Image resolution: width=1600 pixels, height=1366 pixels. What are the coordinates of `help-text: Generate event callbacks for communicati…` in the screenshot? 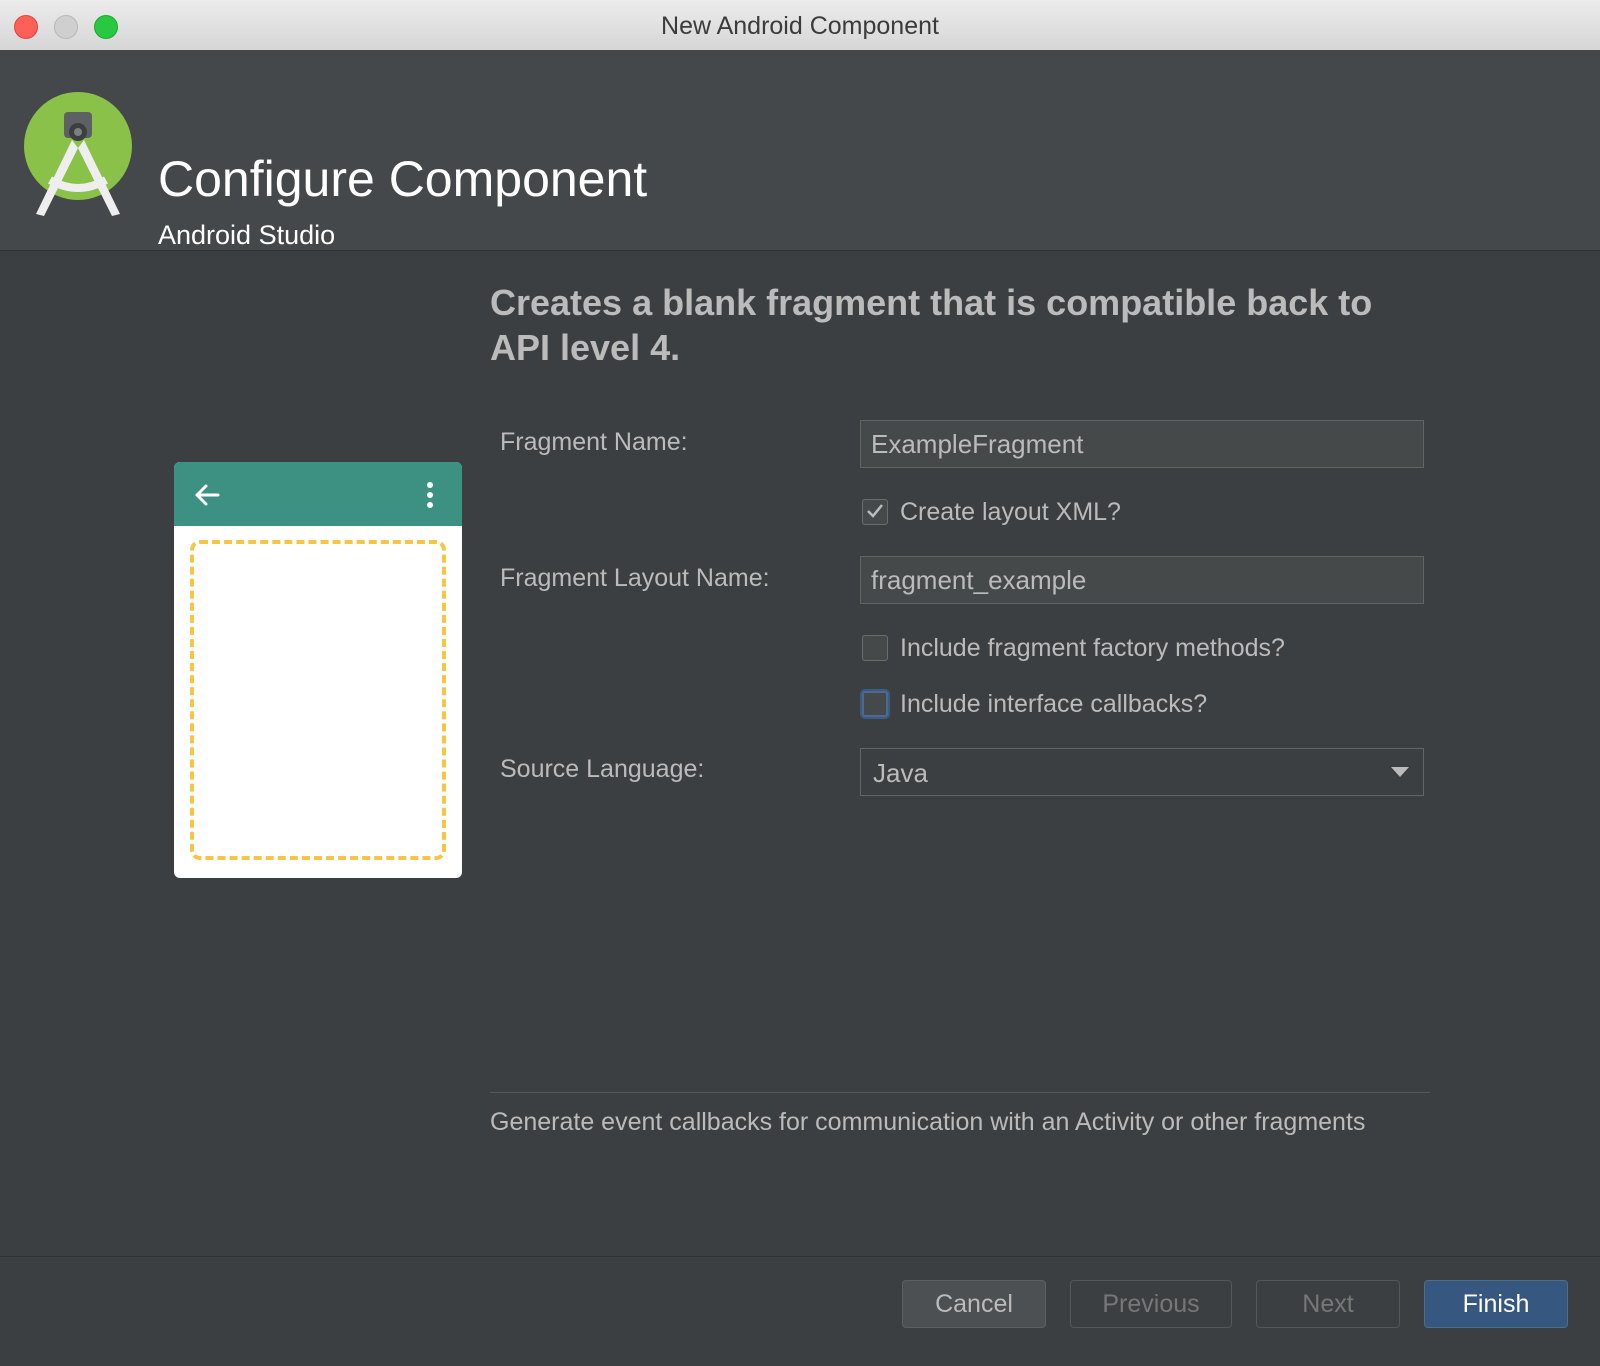 It's located at (928, 1122).